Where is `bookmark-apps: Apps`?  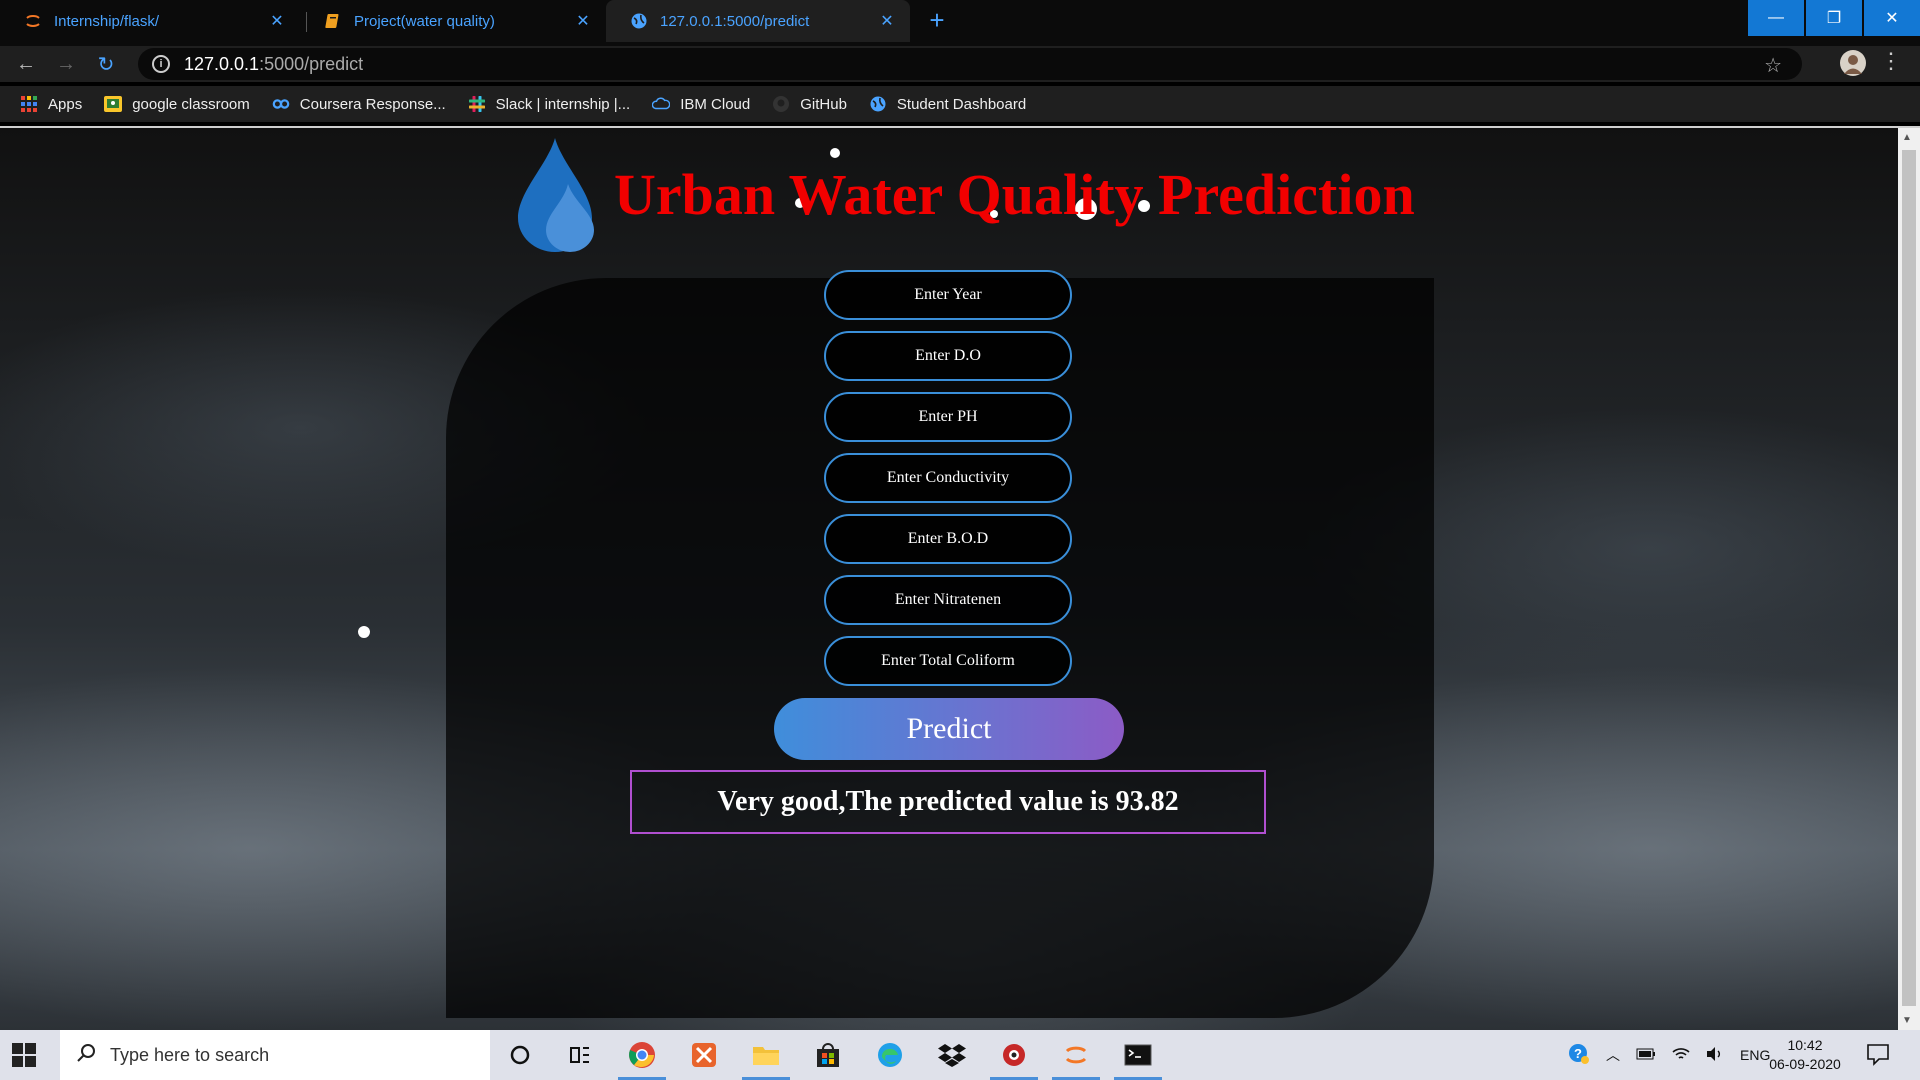 bookmark-apps: Apps is located at coordinates (51, 104).